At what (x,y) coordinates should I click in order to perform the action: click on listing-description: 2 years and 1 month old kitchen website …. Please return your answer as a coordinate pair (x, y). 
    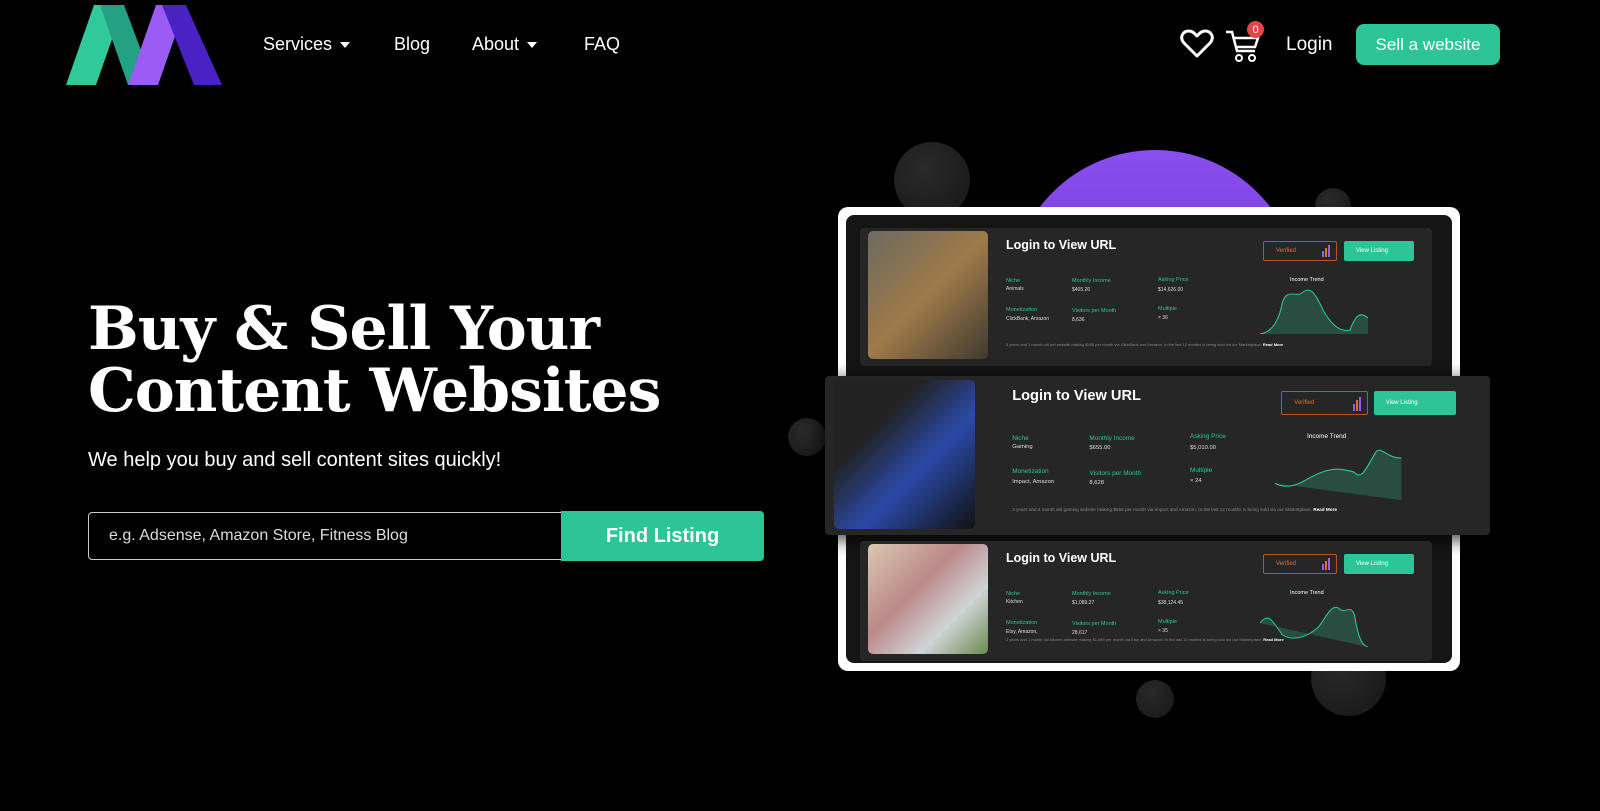
    Looking at the image, I should click on (1145, 639).